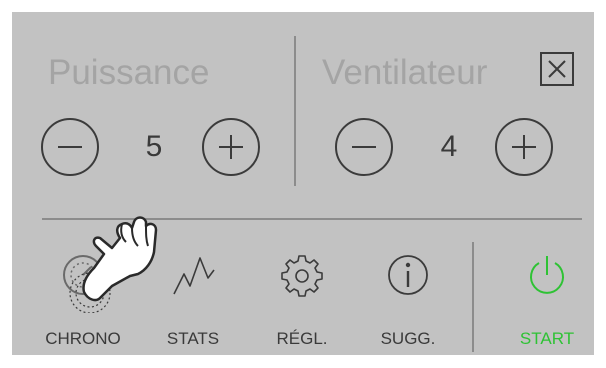 The width and height of the screenshot is (606, 368). I want to click on nav-stats-label: STATS, so click(193, 338).